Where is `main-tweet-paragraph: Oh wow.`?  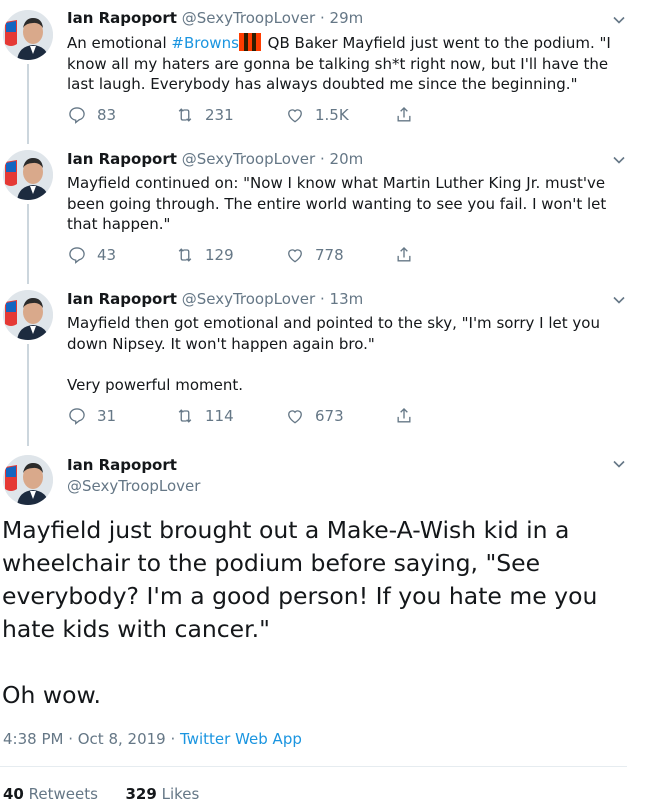
main-tweet-paragraph: Oh wow. is located at coordinates (51, 695).